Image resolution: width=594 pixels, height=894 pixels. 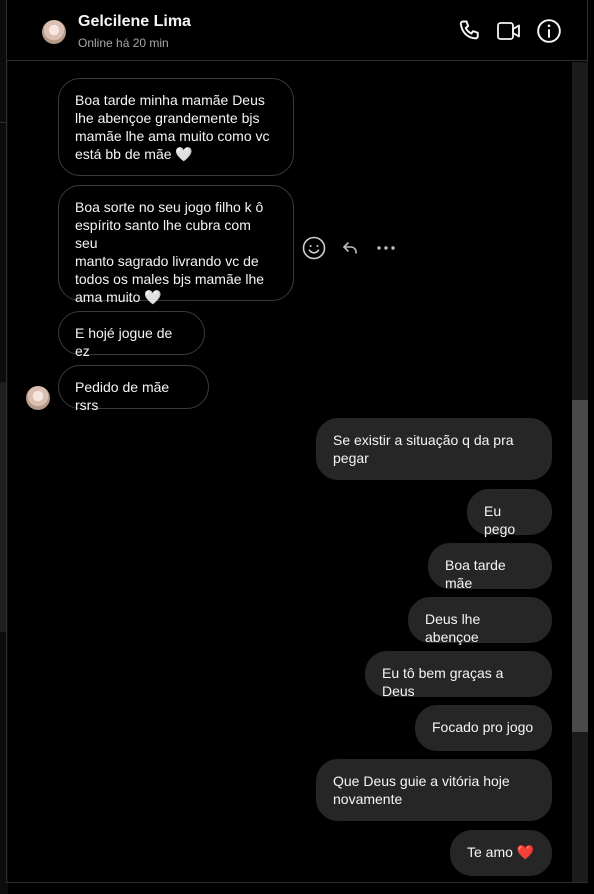 I want to click on video-camera-icon, so click(x=509, y=31).